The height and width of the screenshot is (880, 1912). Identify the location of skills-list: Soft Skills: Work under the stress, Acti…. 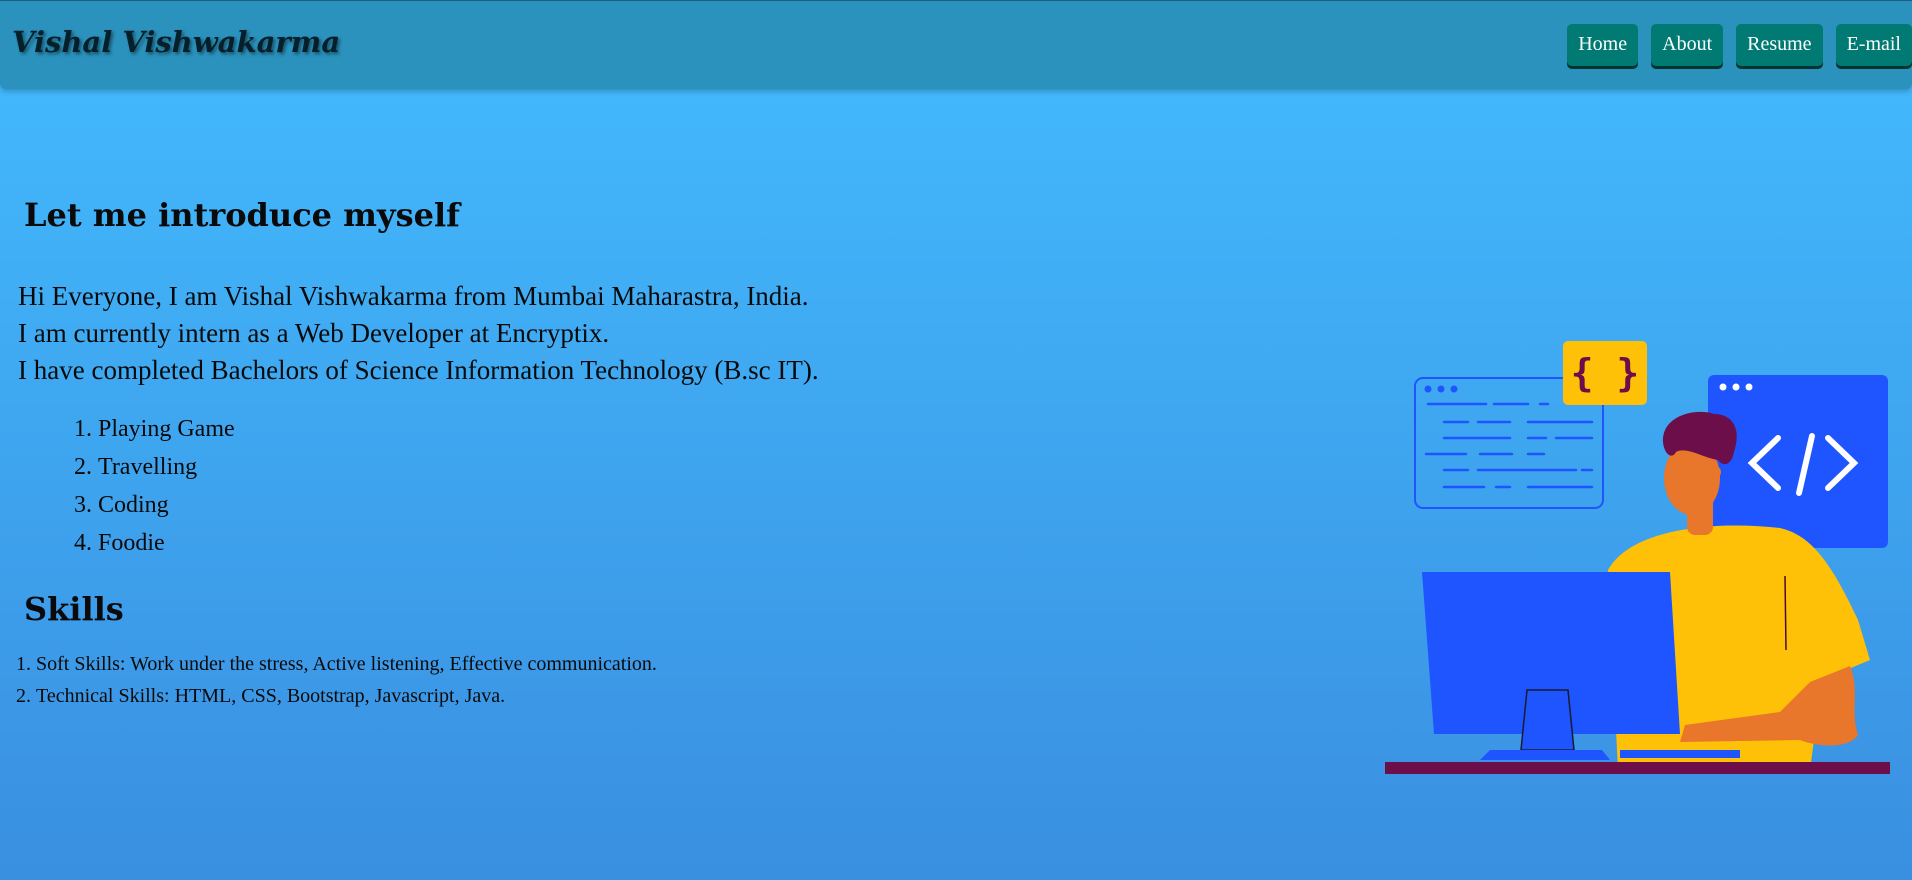
(328, 680).